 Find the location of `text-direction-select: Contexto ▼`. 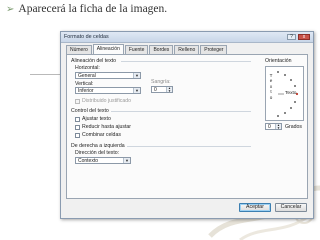

text-direction-select: Contexto ▼ is located at coordinates (103, 160).